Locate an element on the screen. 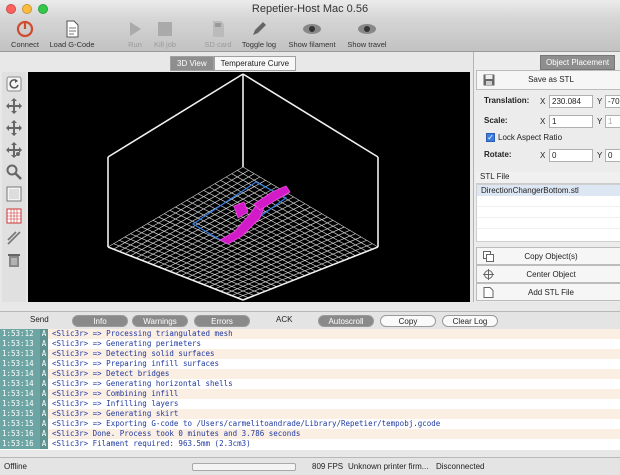 This screenshot has height=475, width=620. copy-objects-button: Copy Object(s) is located at coordinates (548, 256).